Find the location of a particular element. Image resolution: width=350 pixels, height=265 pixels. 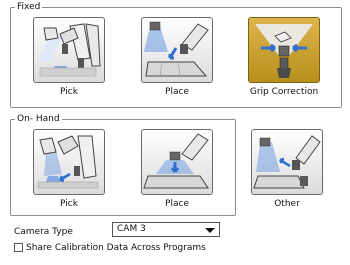

on-hand-pick-icon is located at coordinates (69, 162).